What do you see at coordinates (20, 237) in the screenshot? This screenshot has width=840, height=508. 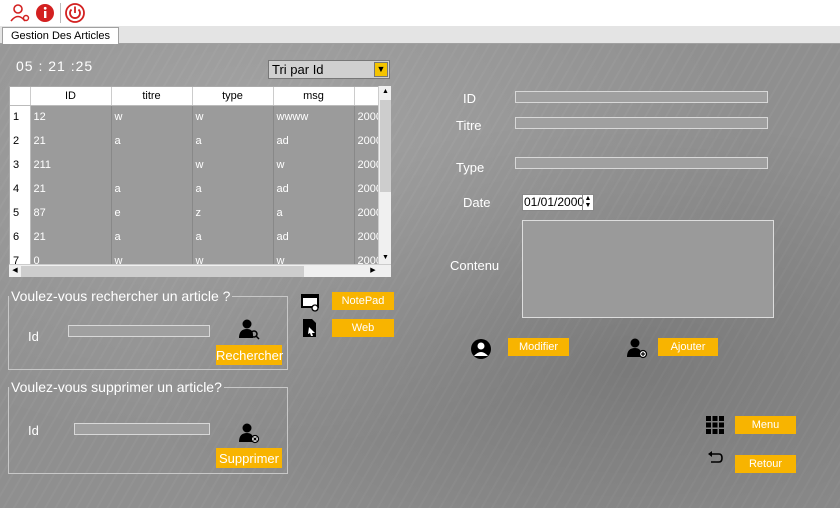 I see `row-number: 6` at bounding box center [20, 237].